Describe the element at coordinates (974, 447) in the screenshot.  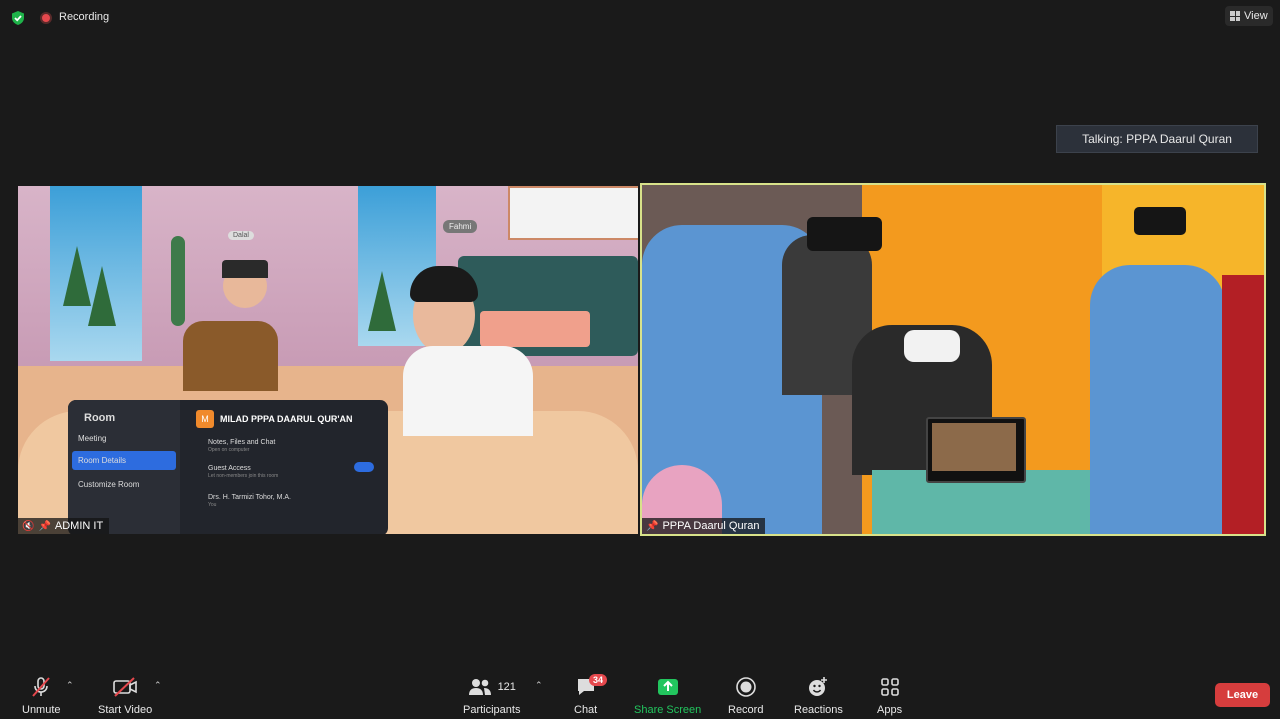
I see `laptop-screen` at that location.